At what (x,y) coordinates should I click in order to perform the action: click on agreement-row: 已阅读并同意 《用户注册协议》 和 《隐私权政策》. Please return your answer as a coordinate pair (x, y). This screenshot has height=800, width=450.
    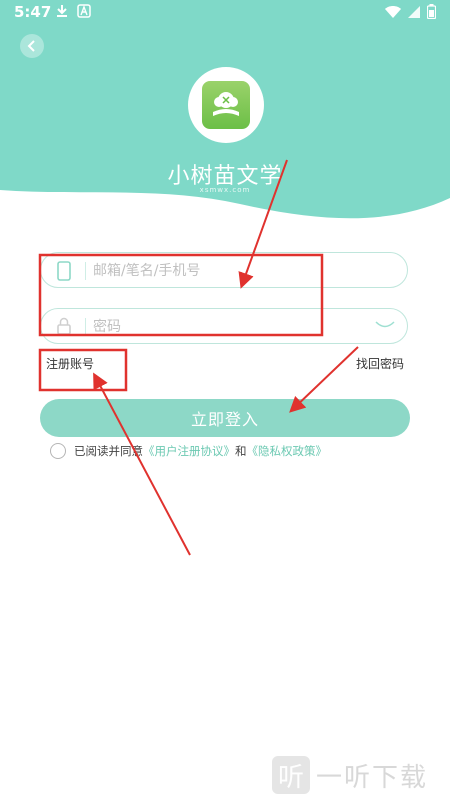
    Looking at the image, I should click on (188, 451).